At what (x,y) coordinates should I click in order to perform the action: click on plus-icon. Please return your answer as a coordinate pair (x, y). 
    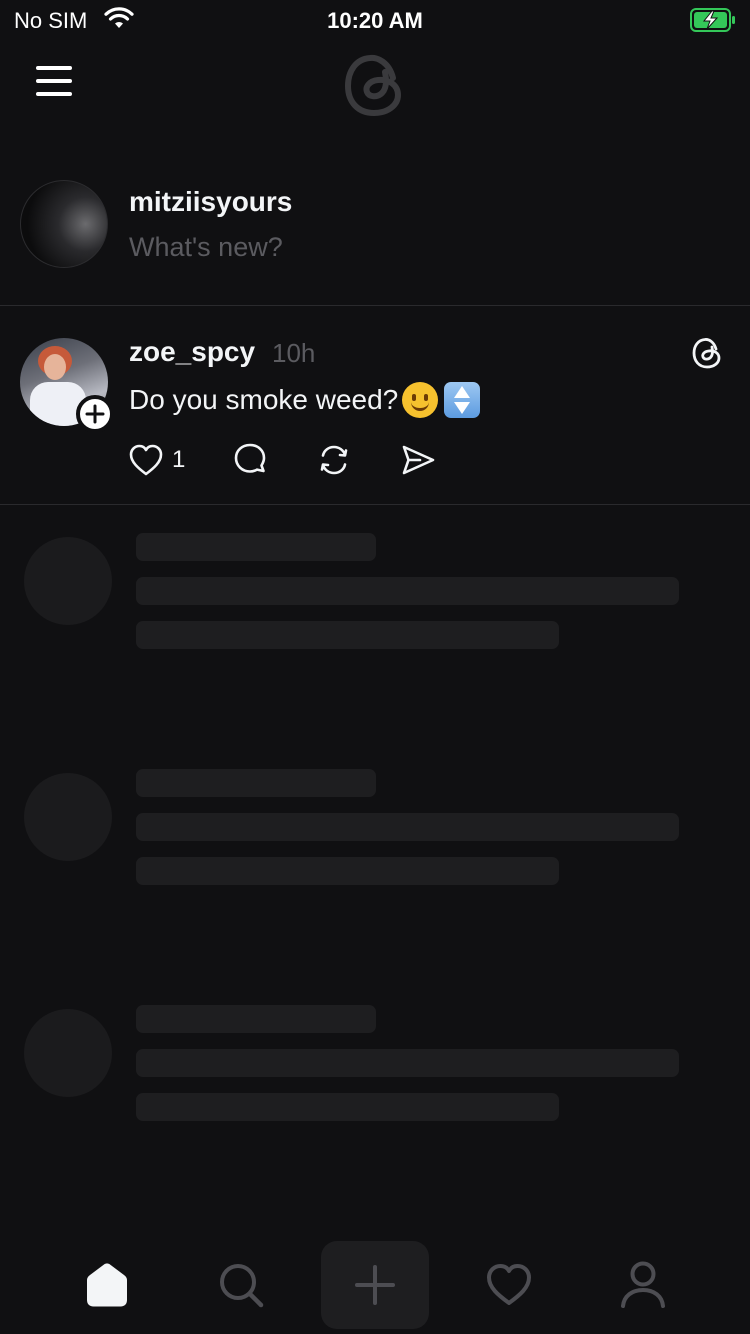
    Looking at the image, I should click on (95, 414).